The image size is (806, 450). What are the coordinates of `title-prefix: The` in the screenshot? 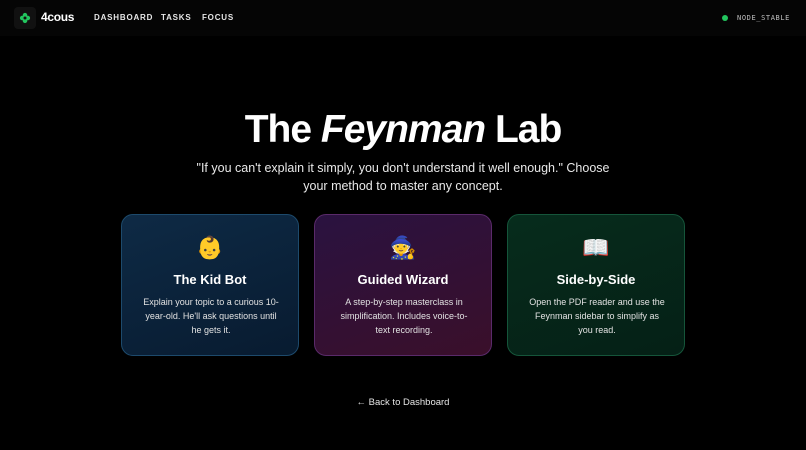 It's located at (282, 129).